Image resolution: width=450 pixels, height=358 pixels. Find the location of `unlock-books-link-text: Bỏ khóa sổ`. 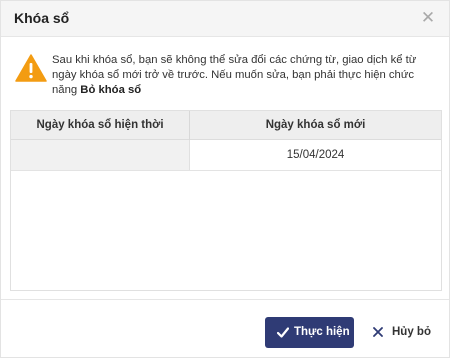

unlock-books-link-text: Bỏ khóa sổ is located at coordinates (111, 90).